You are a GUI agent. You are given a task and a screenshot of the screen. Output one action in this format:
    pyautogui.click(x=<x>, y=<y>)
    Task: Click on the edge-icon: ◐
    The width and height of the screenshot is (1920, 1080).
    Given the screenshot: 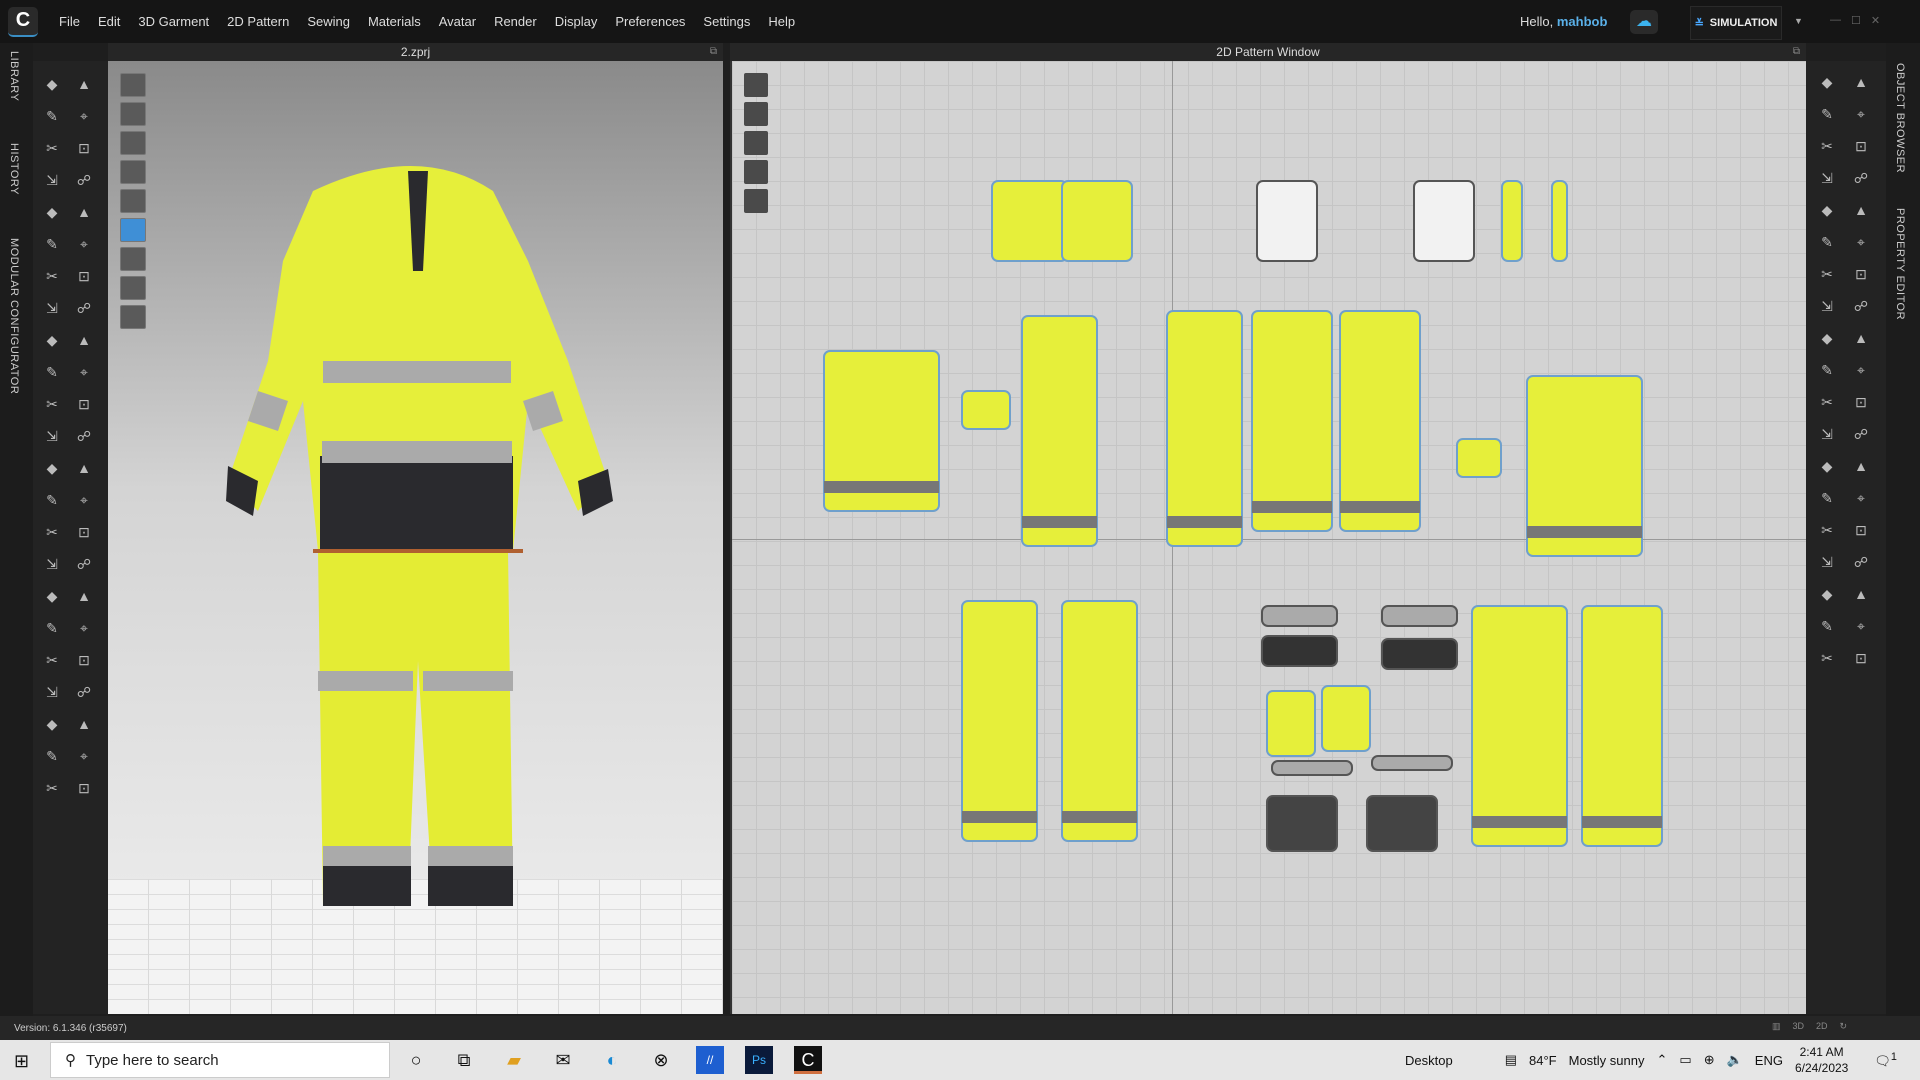 What is the action you would take?
    pyautogui.click(x=612, y=1060)
    